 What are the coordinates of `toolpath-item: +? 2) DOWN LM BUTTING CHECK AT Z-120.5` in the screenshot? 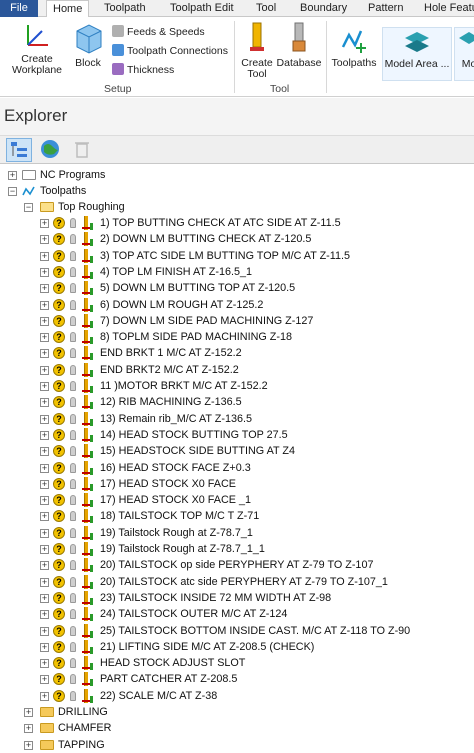 It's located at (237, 239).